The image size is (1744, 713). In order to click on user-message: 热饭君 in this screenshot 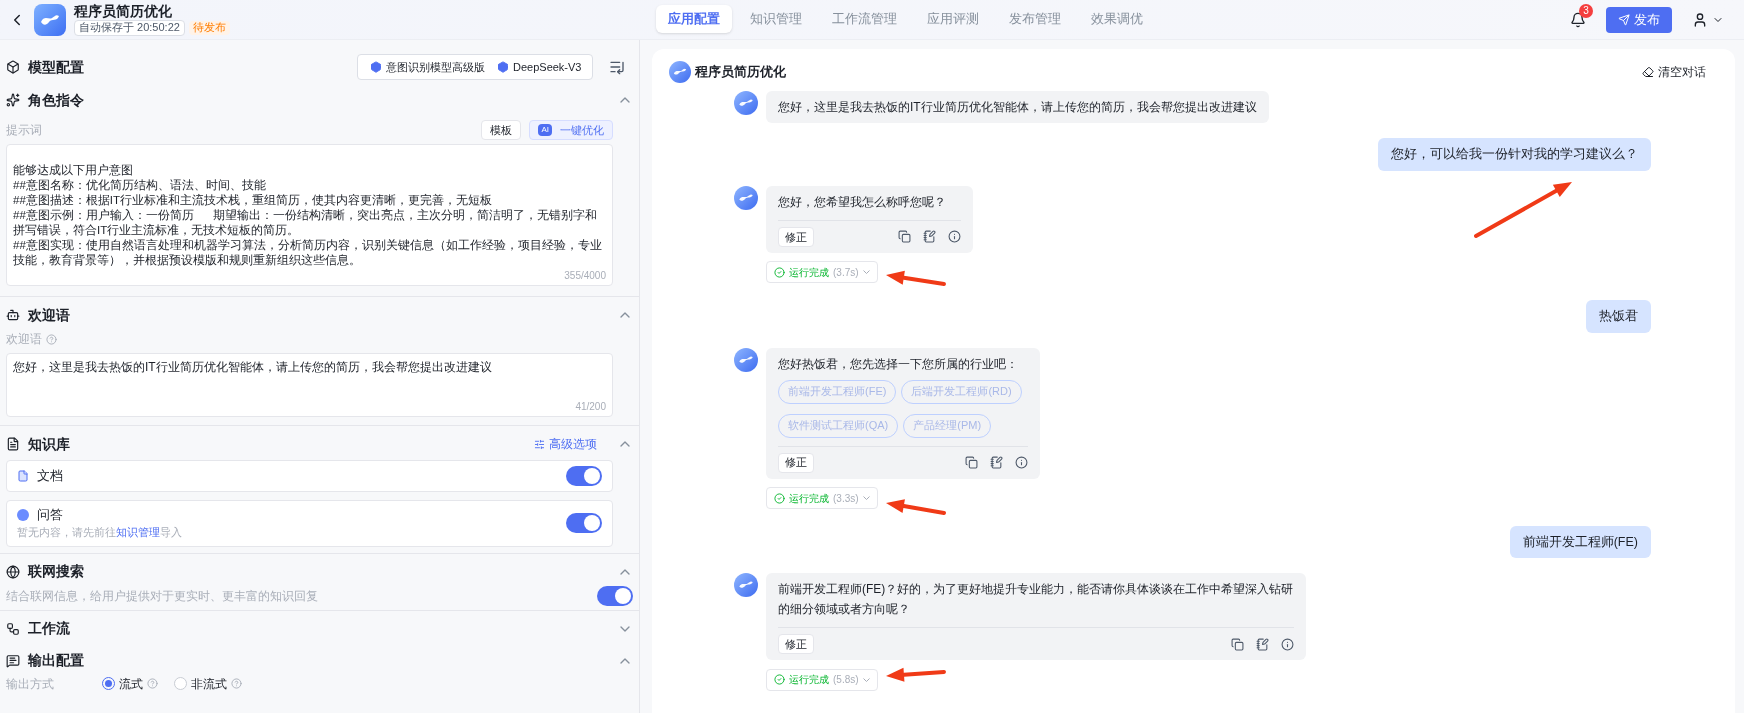, I will do `click(1618, 316)`.